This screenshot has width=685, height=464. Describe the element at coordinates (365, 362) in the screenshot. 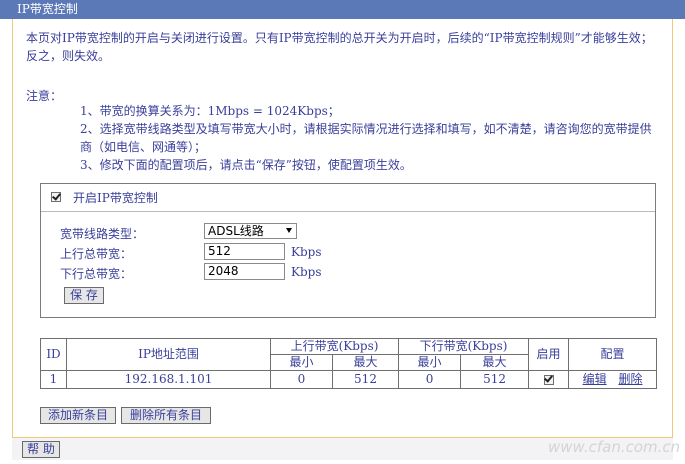

I see `header-upload-max: 最大` at that location.